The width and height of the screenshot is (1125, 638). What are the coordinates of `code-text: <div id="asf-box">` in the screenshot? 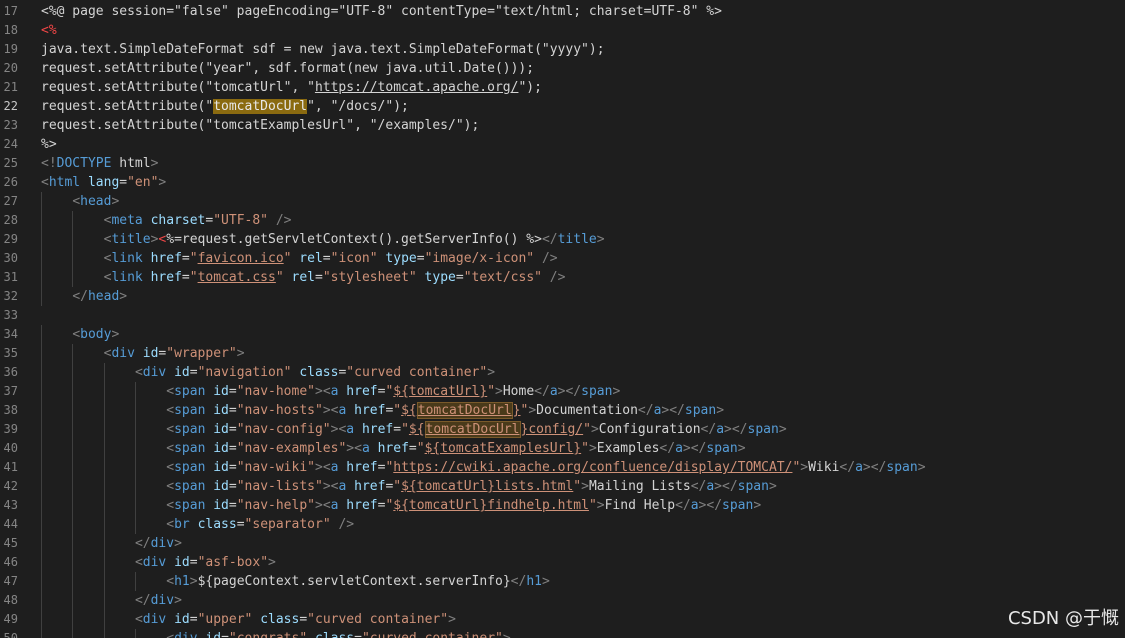 It's located at (205, 562).